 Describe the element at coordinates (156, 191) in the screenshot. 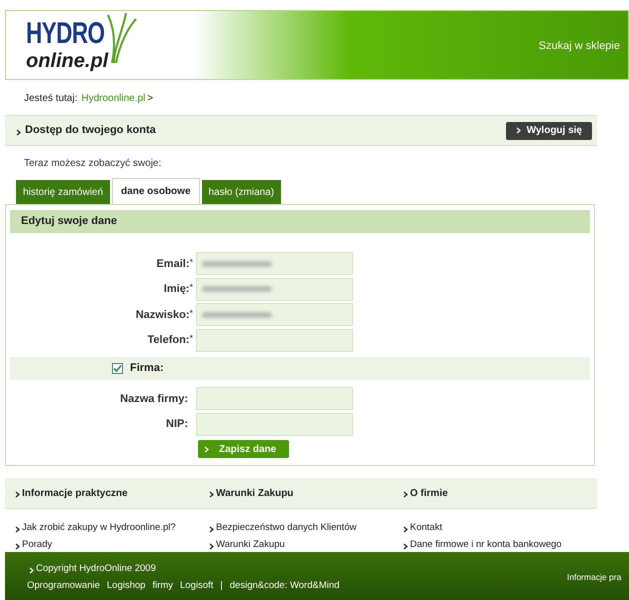

I see `tab: dane osobowe` at that location.